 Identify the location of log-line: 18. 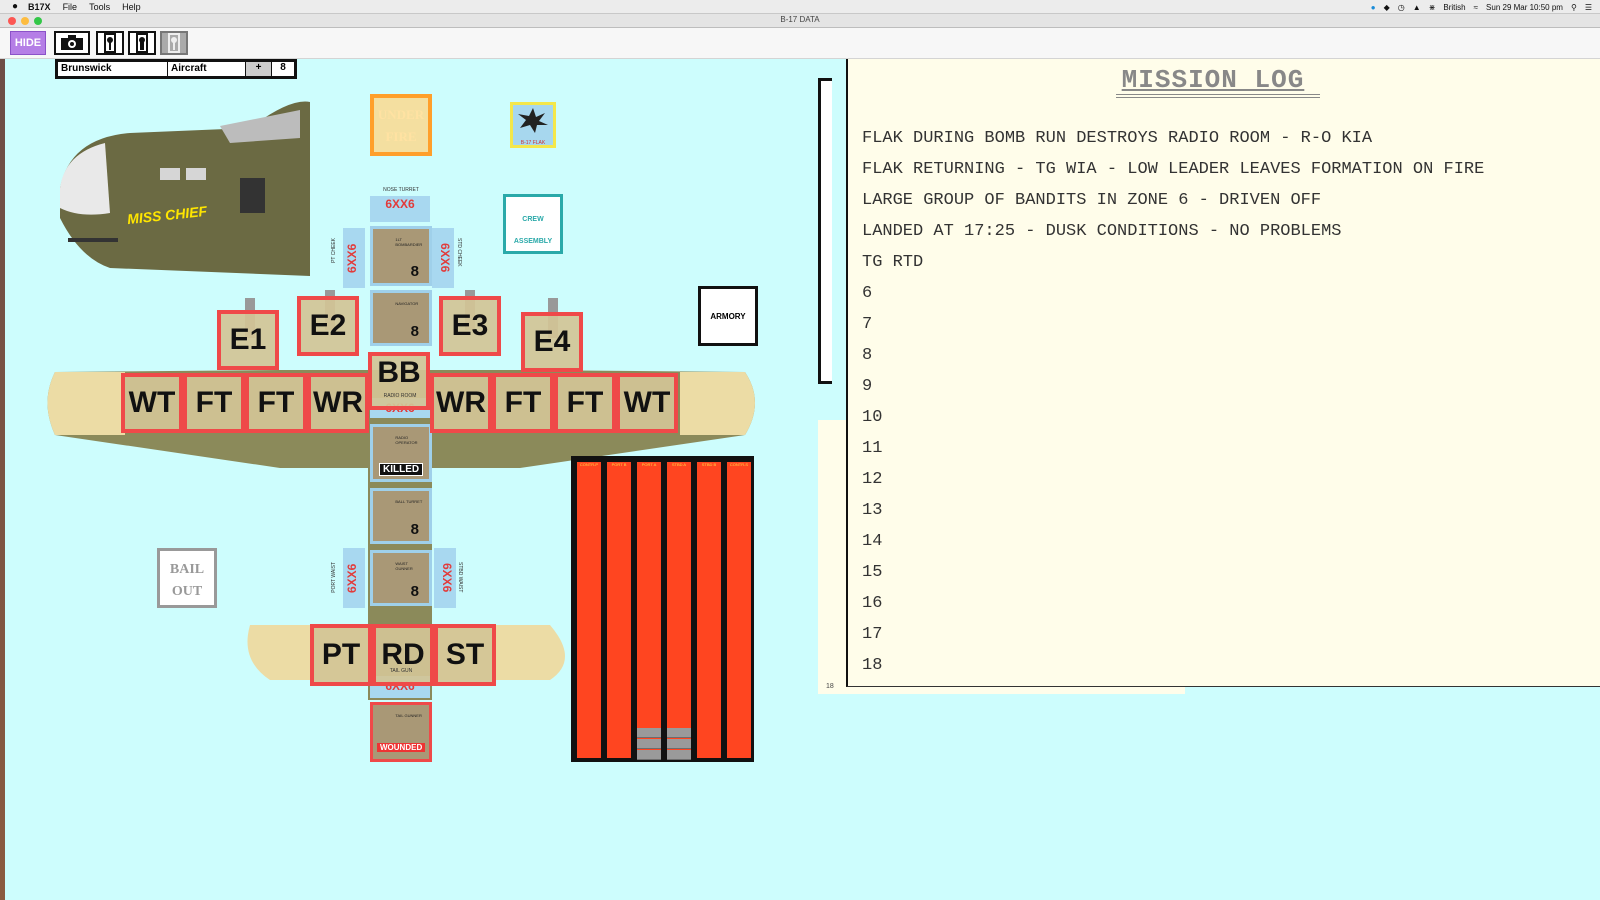
(872, 665).